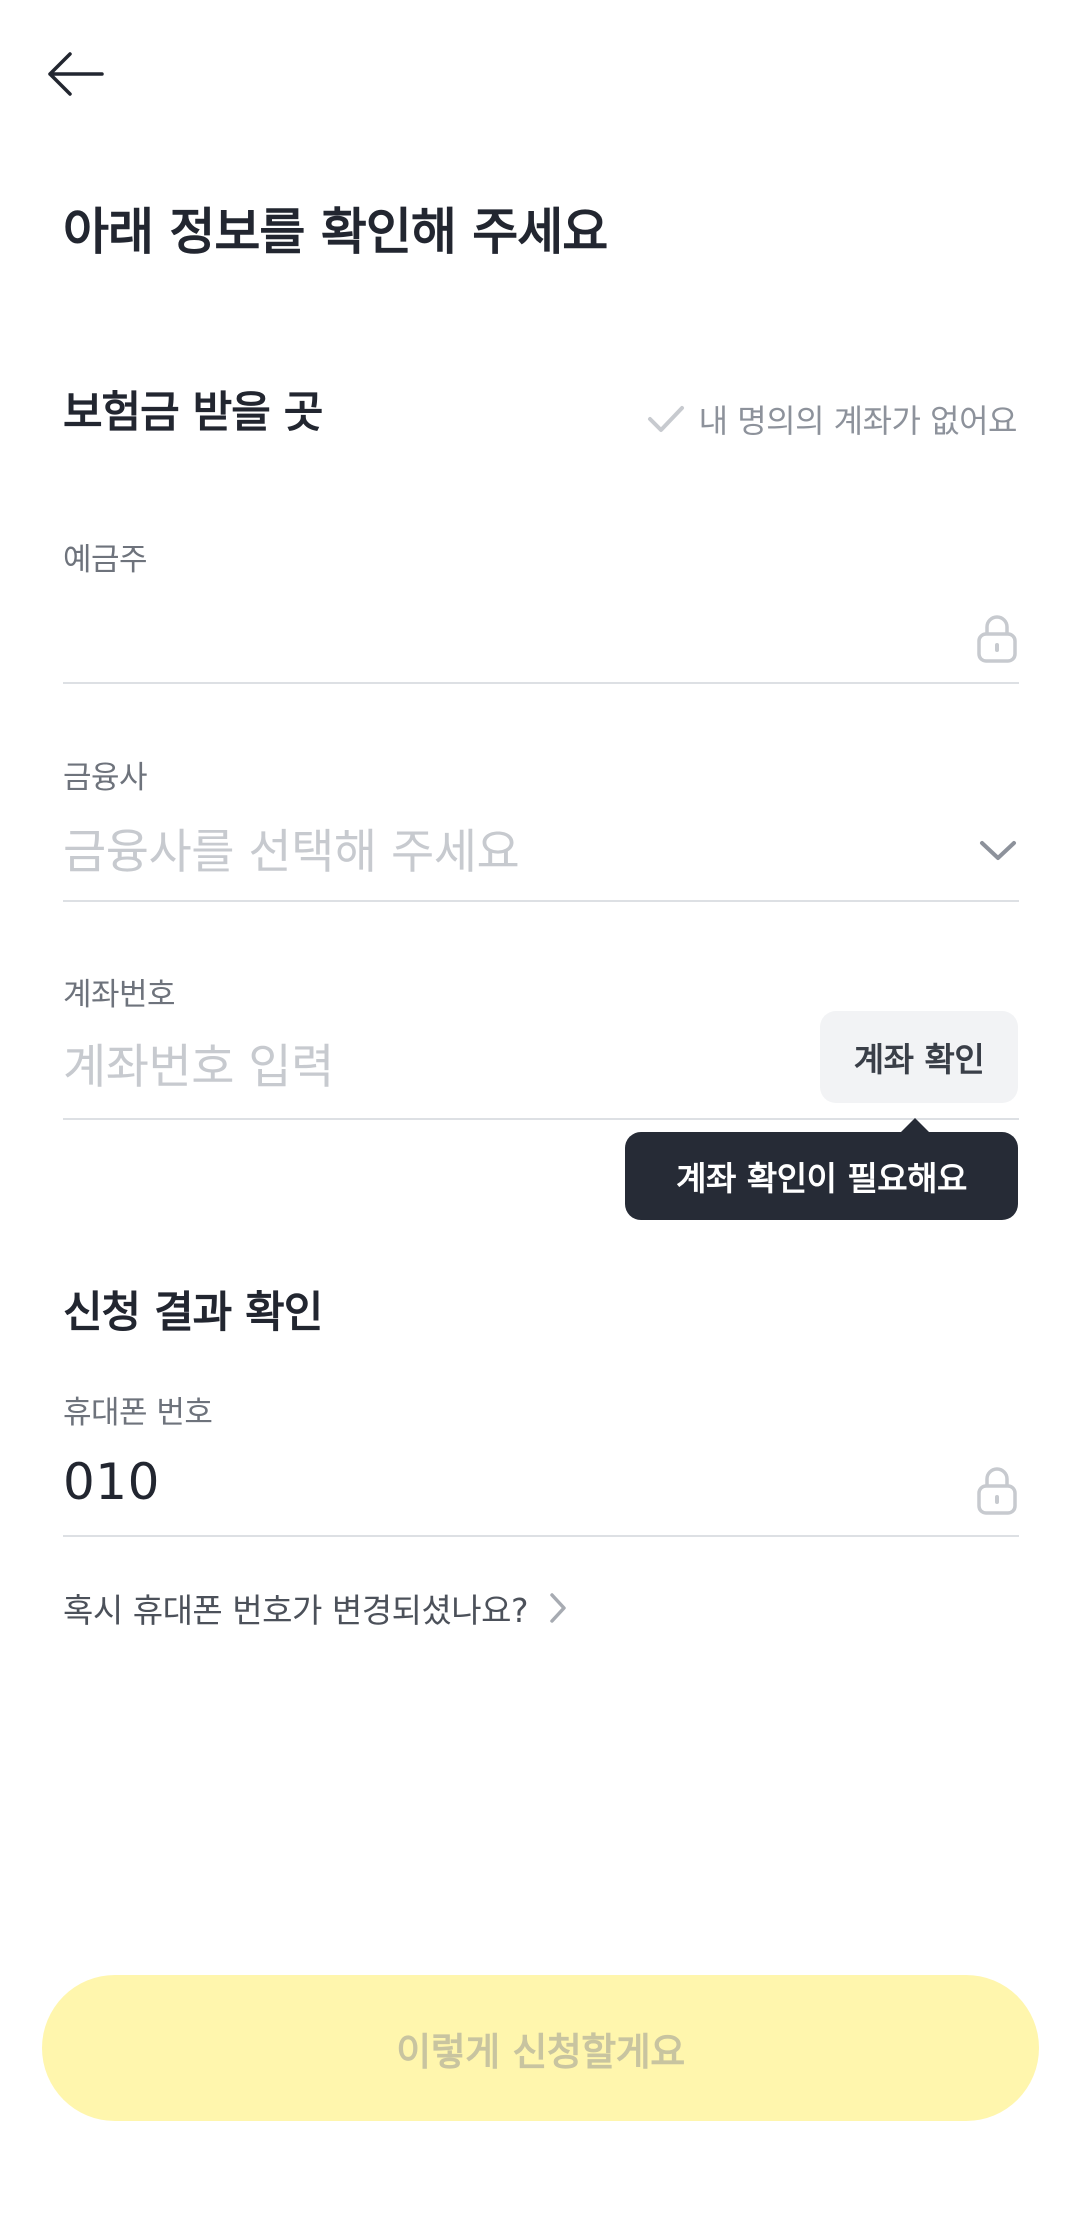 The width and height of the screenshot is (1080, 2221). Describe the element at coordinates (919, 1057) in the screenshot. I see `verify-account-button: 계좌 확인` at that location.